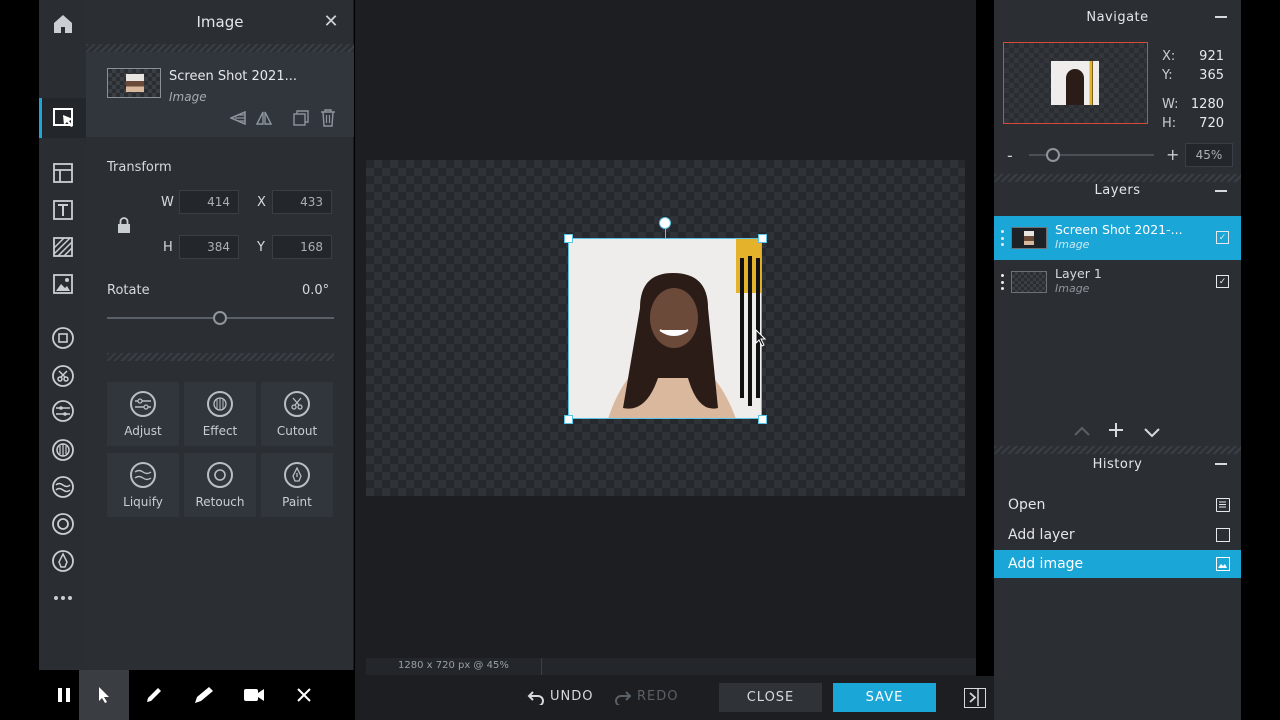 Image resolution: width=1280 pixels, height=720 pixels. I want to click on effect-tool-icon, so click(62, 450).